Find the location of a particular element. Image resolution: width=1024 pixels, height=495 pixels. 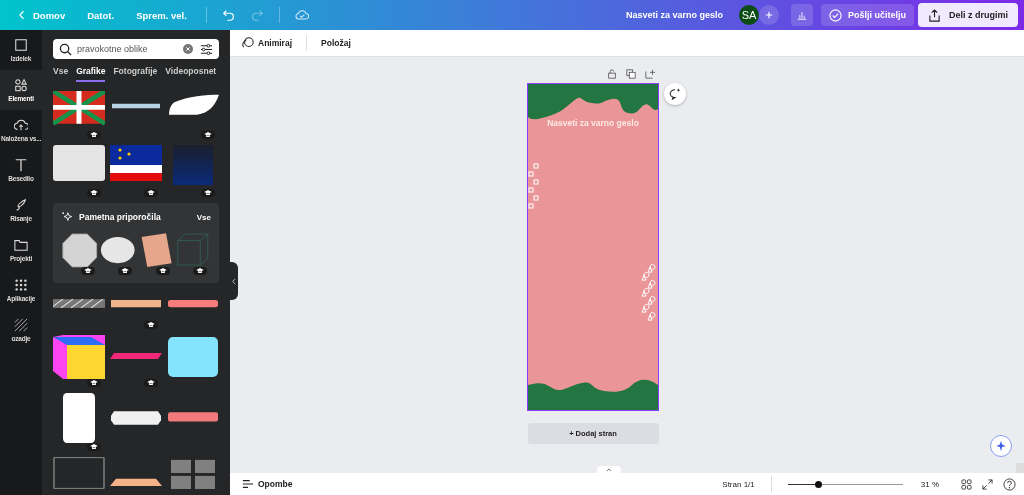

document-title: Nasveti za varno geslo is located at coordinates (674, 15).